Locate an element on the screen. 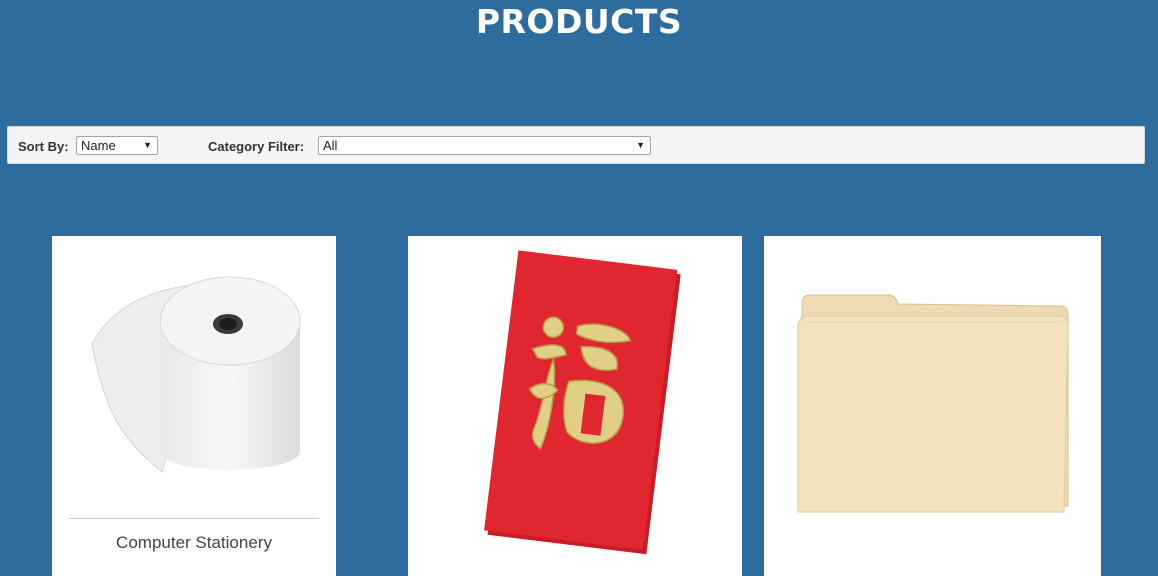 Image resolution: width=1158 pixels, height=576 pixels. manila-folder-image is located at coordinates (933, 403).